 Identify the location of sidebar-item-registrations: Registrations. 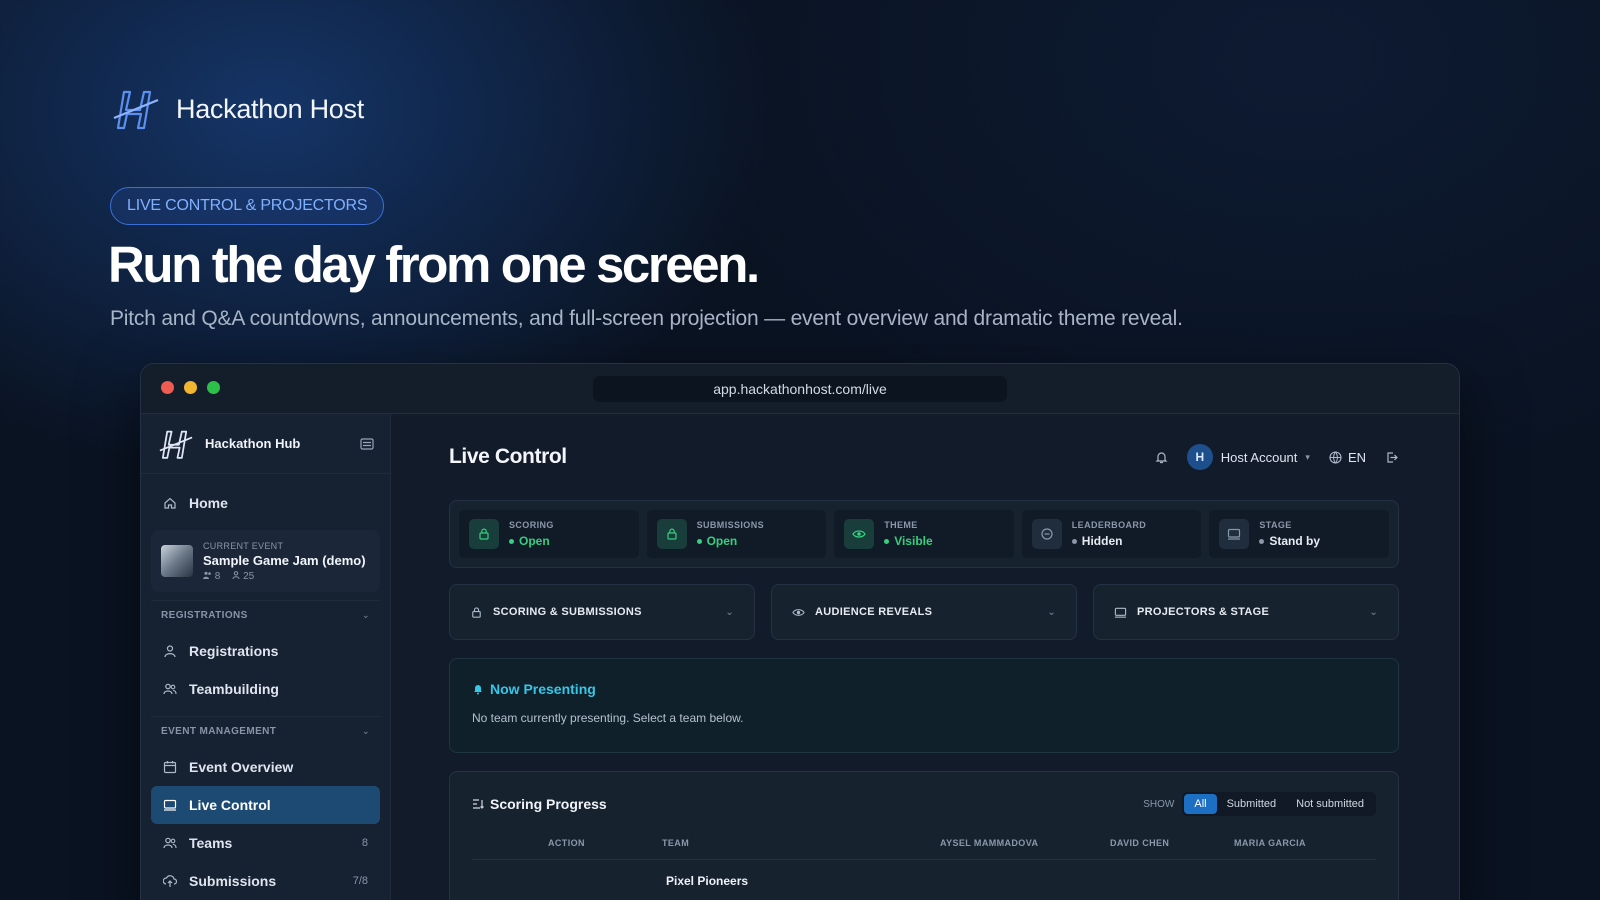
(265, 651).